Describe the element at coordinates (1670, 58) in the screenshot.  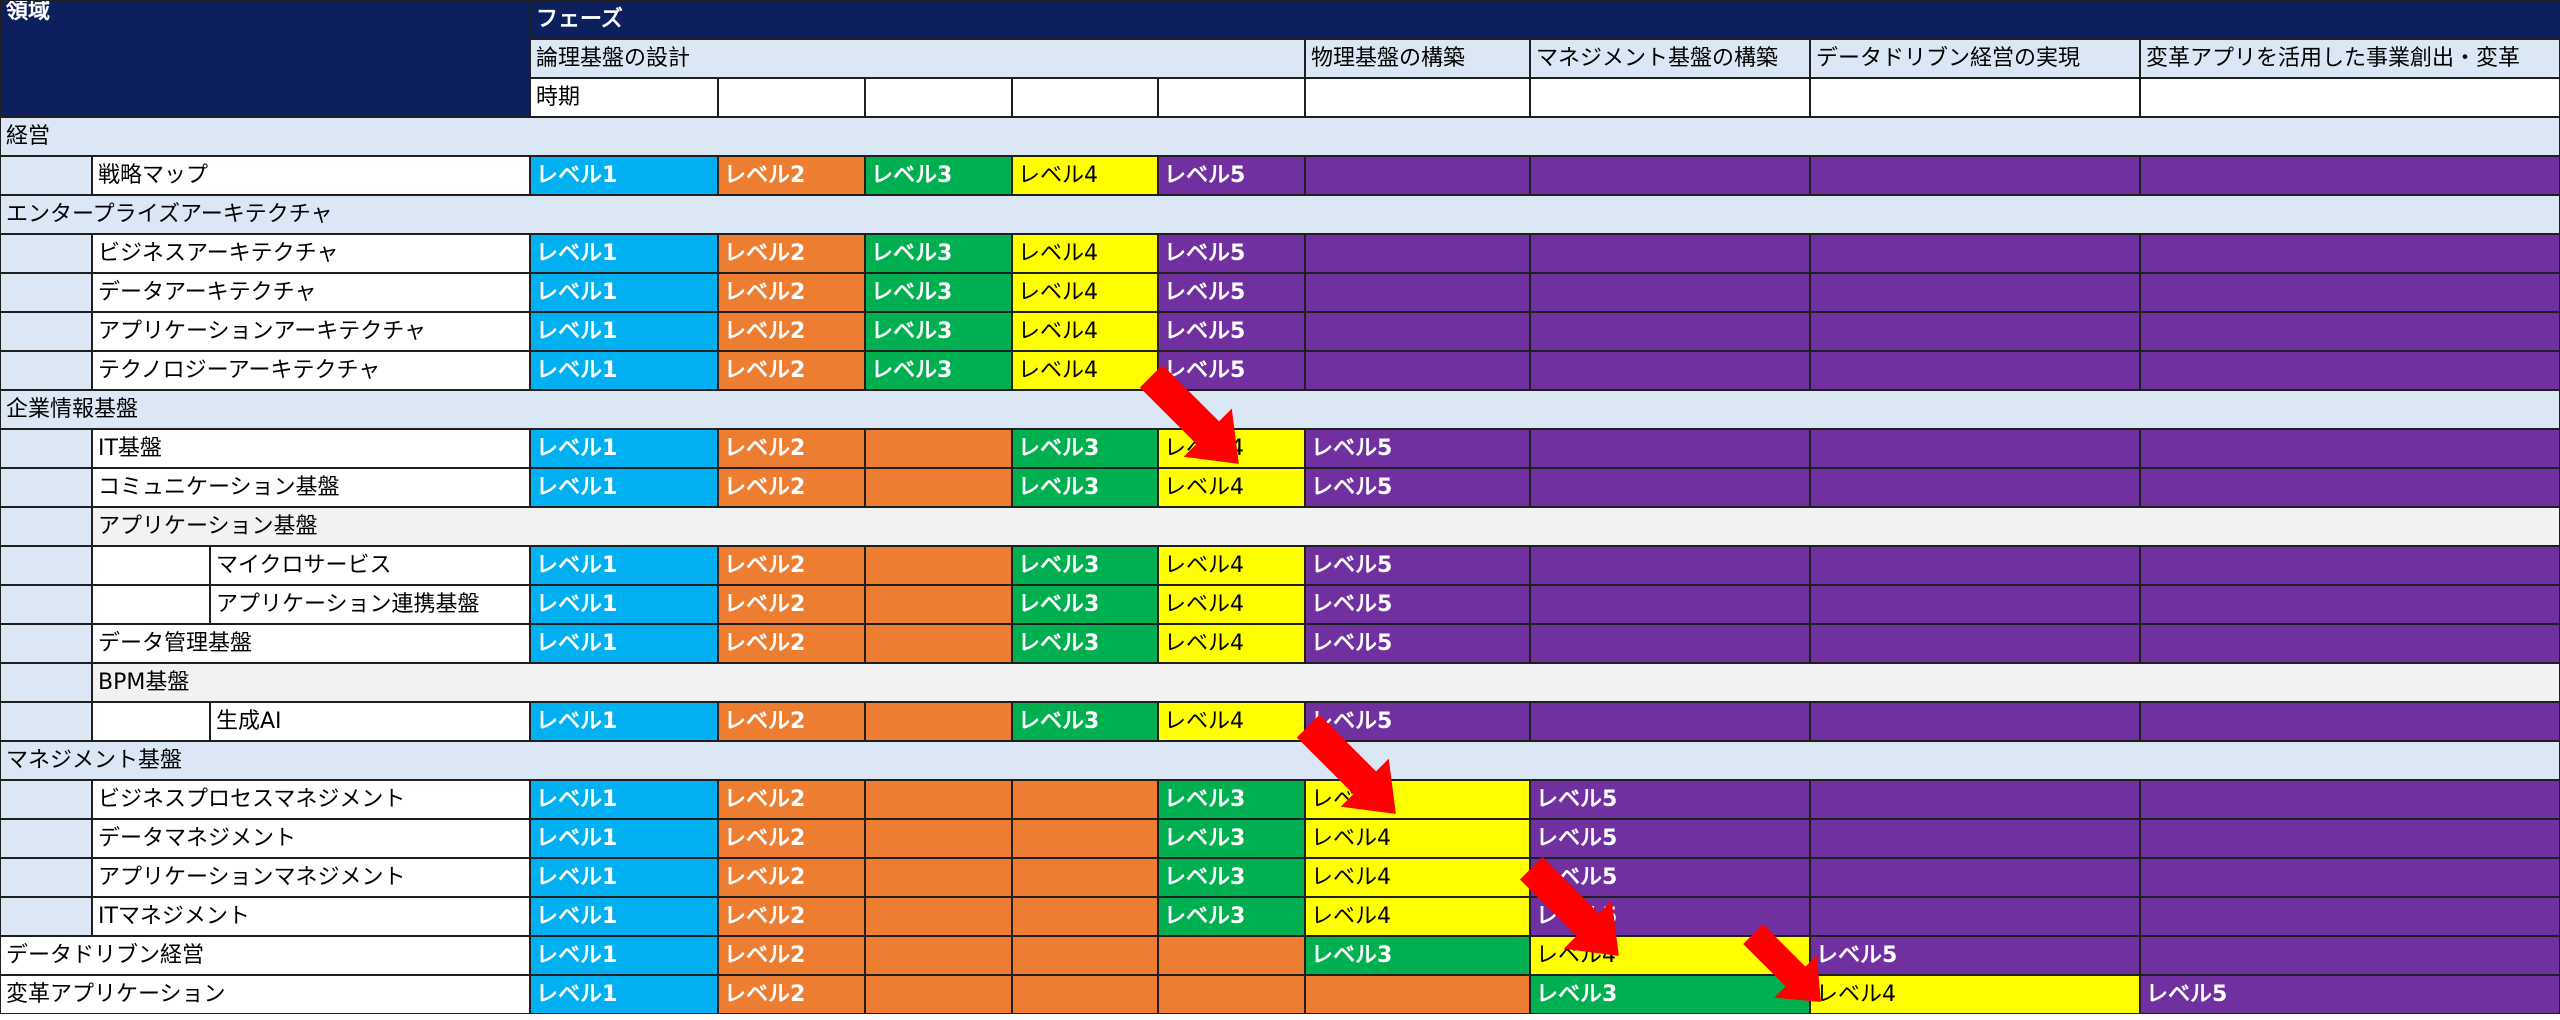
I see `phase-management-build: マネジメント基盤の構築` at that location.